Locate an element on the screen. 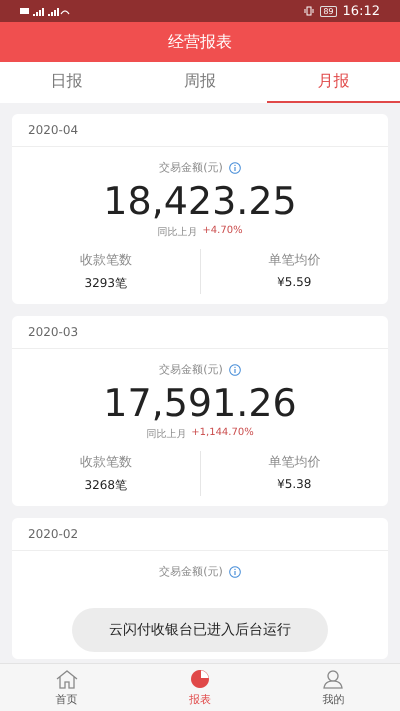 The image size is (400, 711). signal-icon is located at coordinates (45, 11).